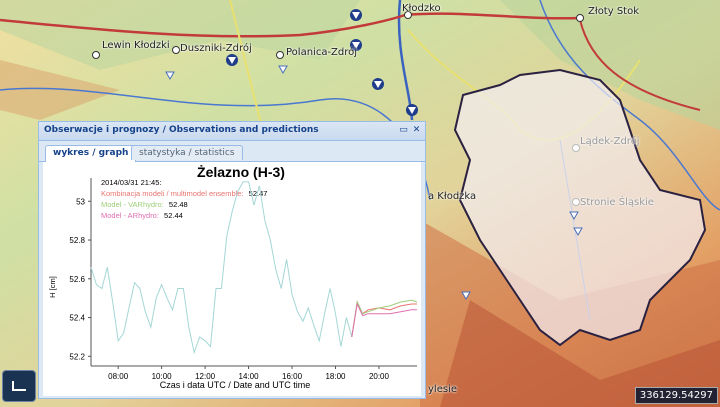 The width and height of the screenshot is (720, 407). Describe the element at coordinates (614, 11) in the screenshot. I see `town-label-zloty-stok: Złoty Stok` at that location.